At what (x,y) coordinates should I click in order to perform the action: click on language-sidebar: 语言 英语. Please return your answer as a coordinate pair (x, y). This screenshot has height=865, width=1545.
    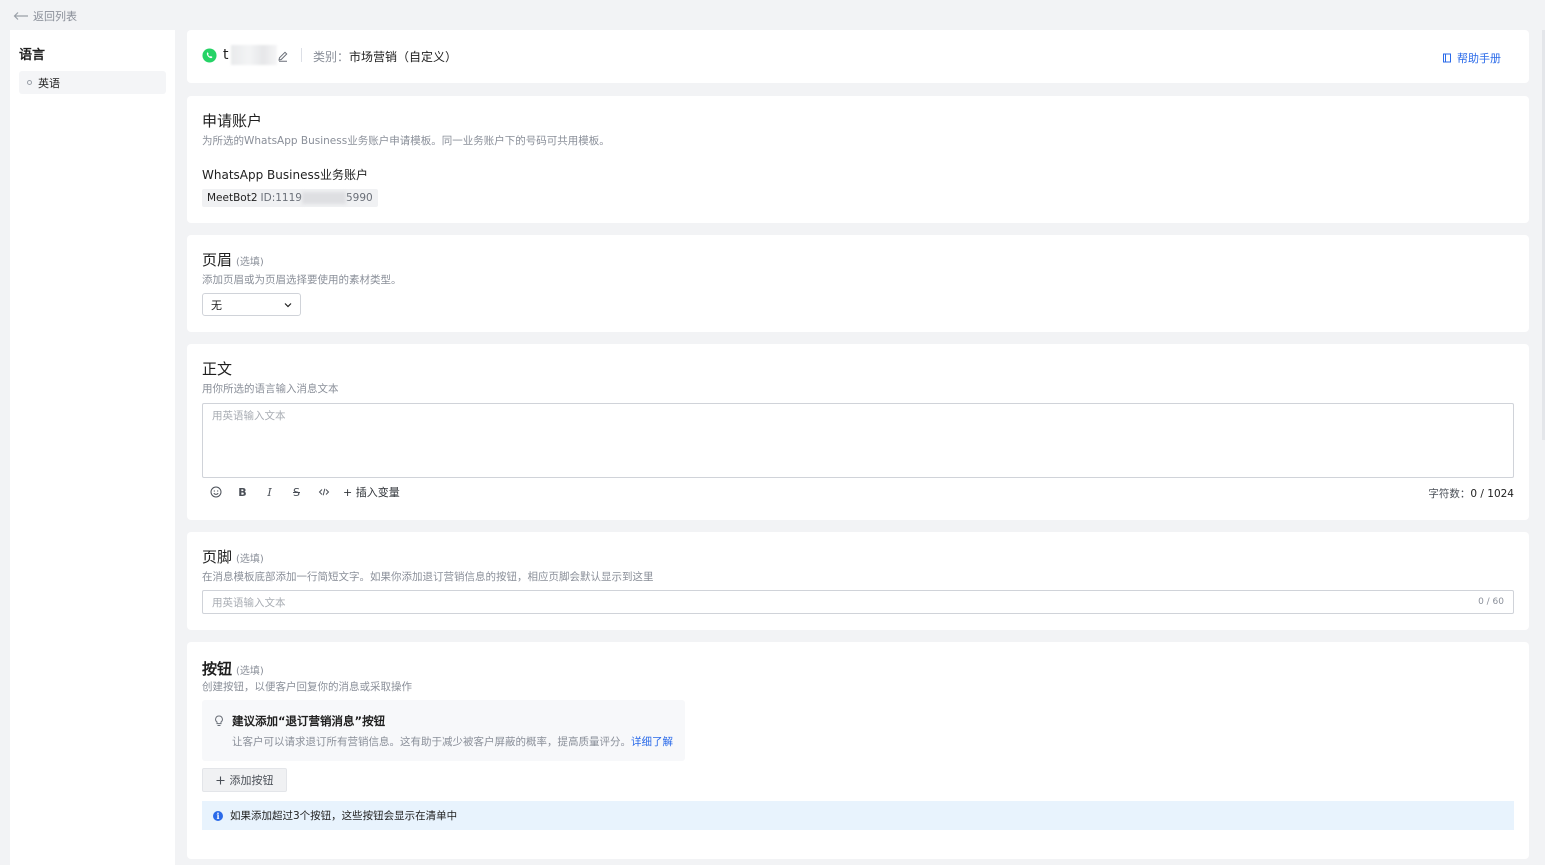
    Looking at the image, I should click on (92, 447).